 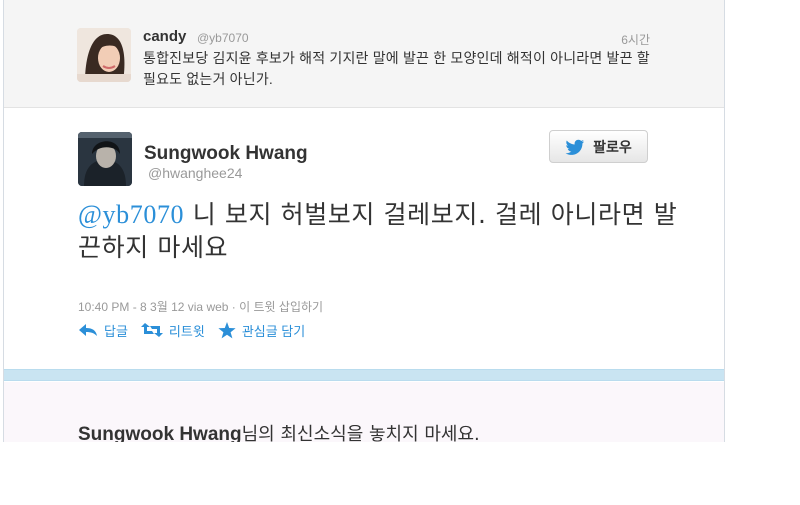 I want to click on follow-button-label: 팔로우, so click(x=612, y=146).